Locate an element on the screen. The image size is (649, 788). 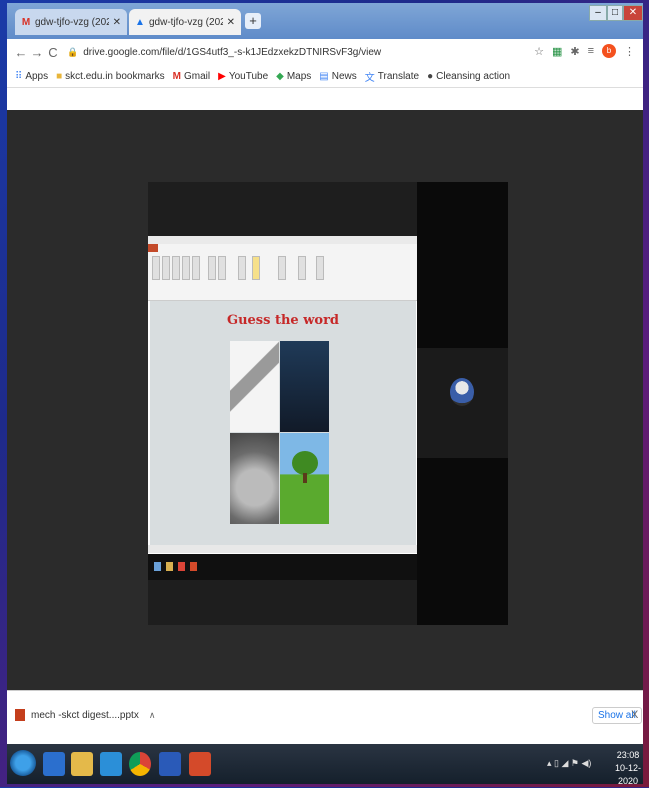
tab-1: M gdw-tjfo-vzg (2020-12-10 at 02: ✕ is located at coordinates (71, 22).